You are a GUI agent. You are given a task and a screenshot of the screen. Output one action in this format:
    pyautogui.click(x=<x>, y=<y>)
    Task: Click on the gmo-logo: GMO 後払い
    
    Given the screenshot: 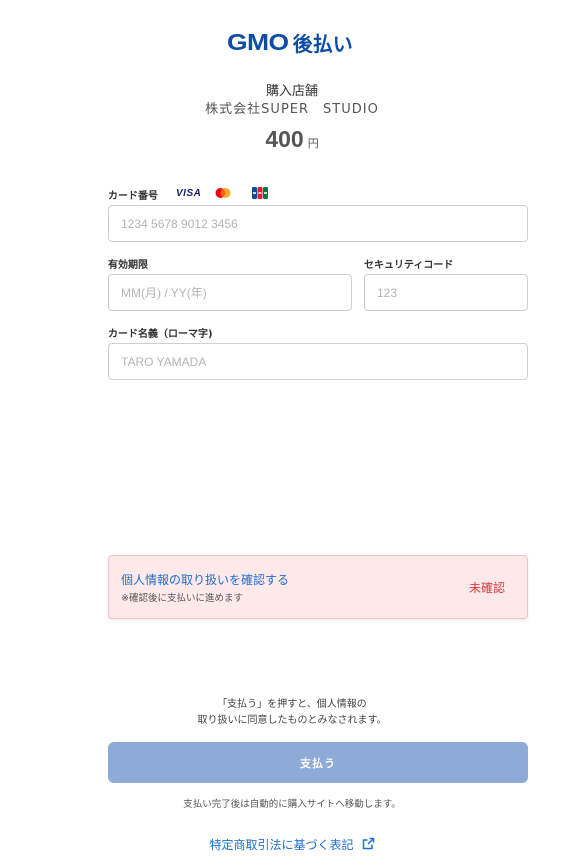 What is the action you would take?
    pyautogui.click(x=292, y=42)
    